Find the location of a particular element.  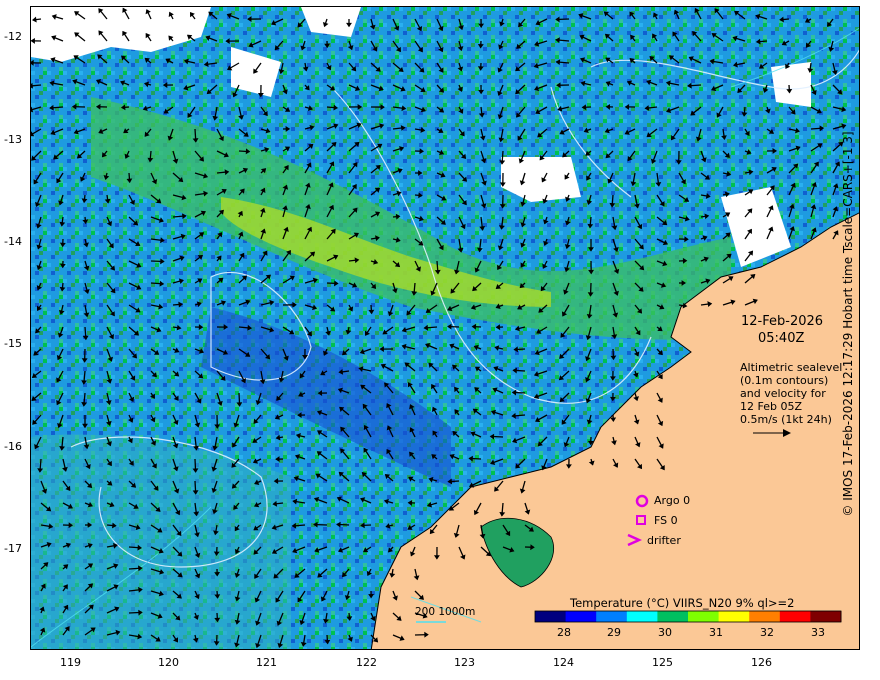

argo-label: Argo 0 is located at coordinates (672, 500).